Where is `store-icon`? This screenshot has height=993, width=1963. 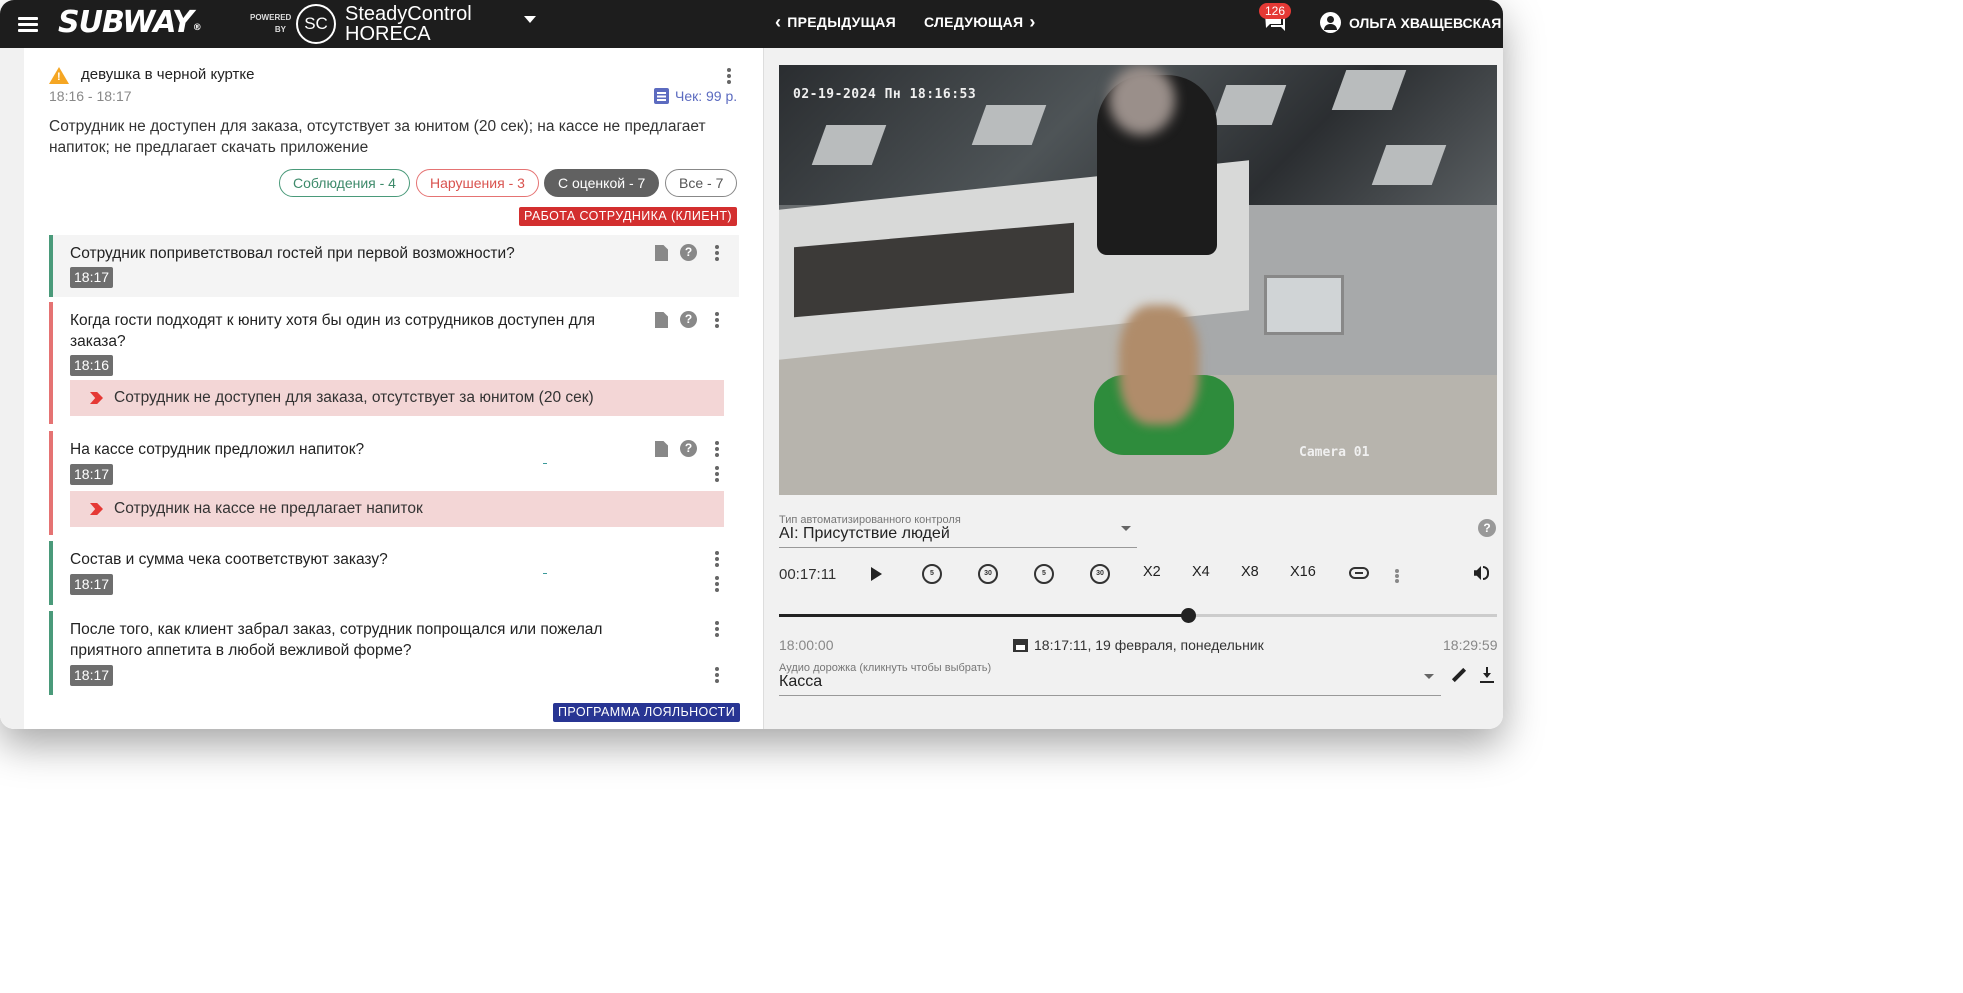 store-icon is located at coordinates (1020, 645).